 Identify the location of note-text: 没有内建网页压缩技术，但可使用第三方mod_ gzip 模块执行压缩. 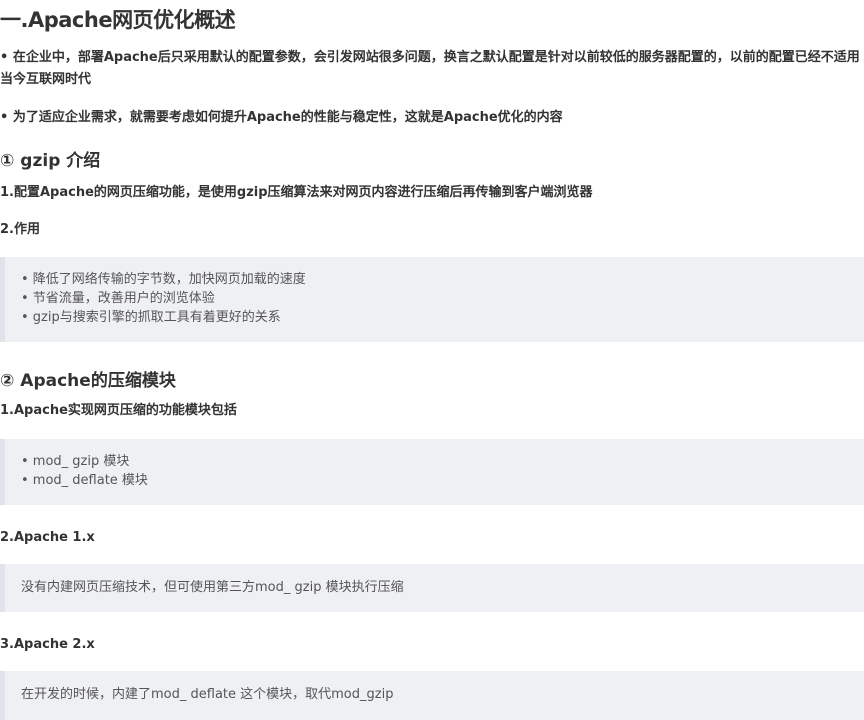
(212, 587).